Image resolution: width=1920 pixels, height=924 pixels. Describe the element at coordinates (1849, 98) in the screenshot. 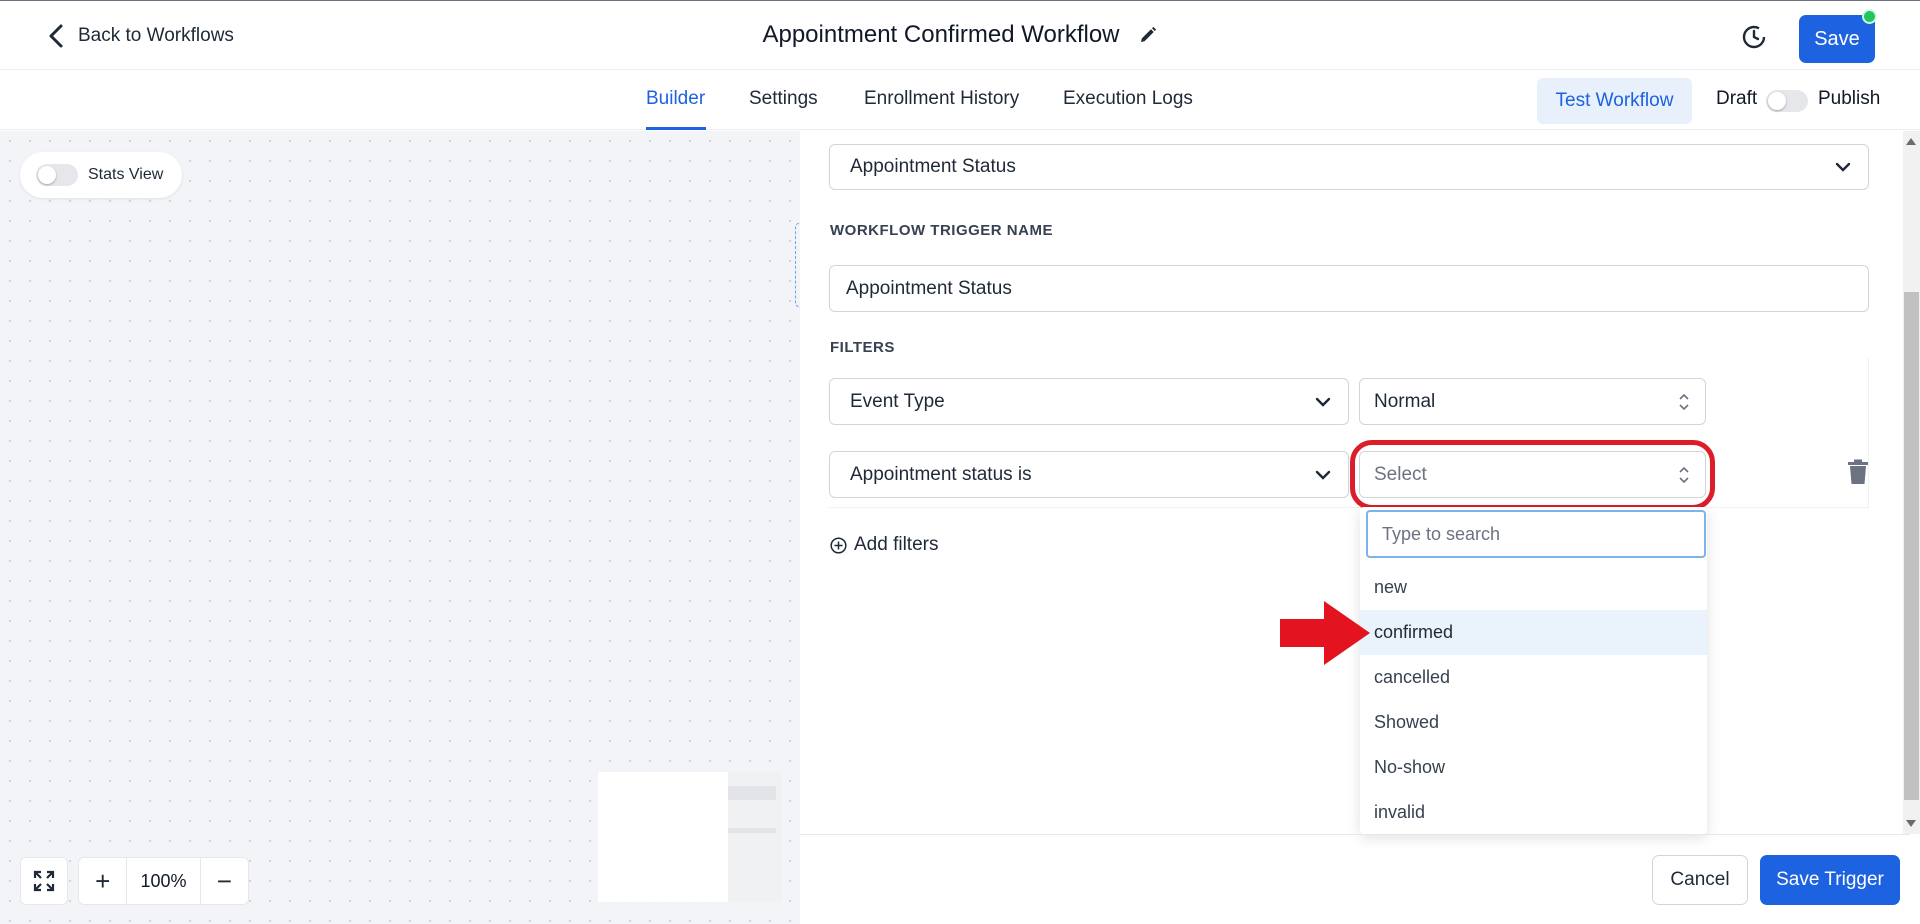

I see `publish-label: Publish` at that location.